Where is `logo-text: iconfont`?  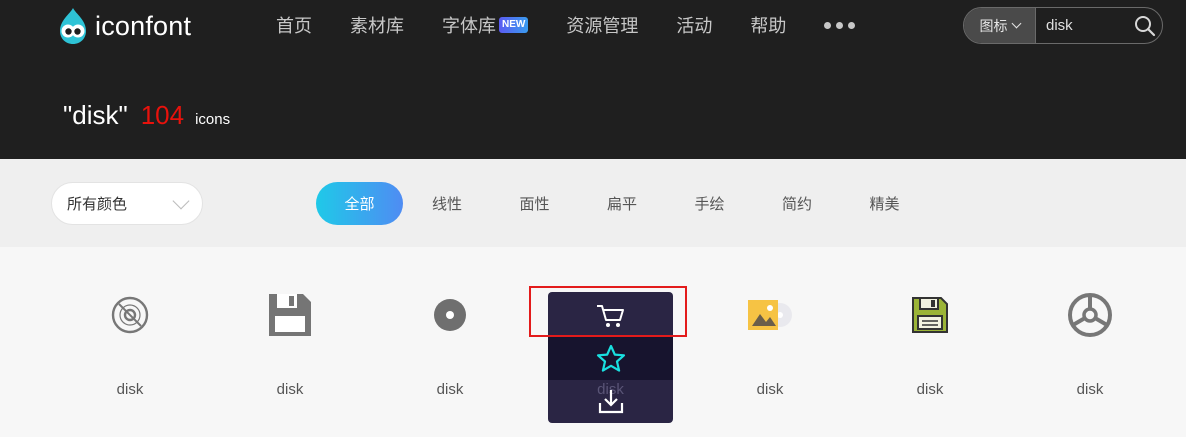 logo-text: iconfont is located at coordinates (143, 25).